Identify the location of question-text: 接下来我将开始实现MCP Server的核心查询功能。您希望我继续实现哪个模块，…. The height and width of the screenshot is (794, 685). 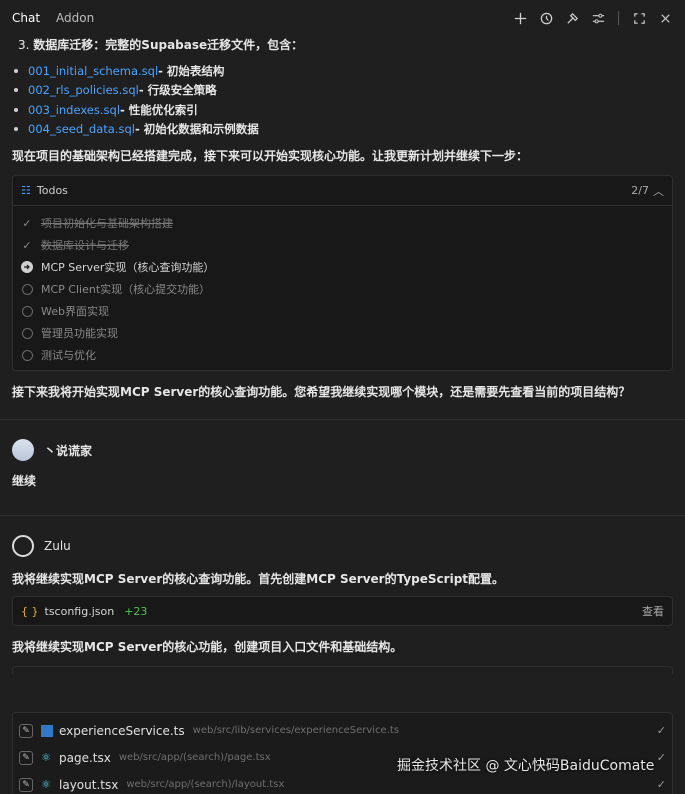
(321, 392).